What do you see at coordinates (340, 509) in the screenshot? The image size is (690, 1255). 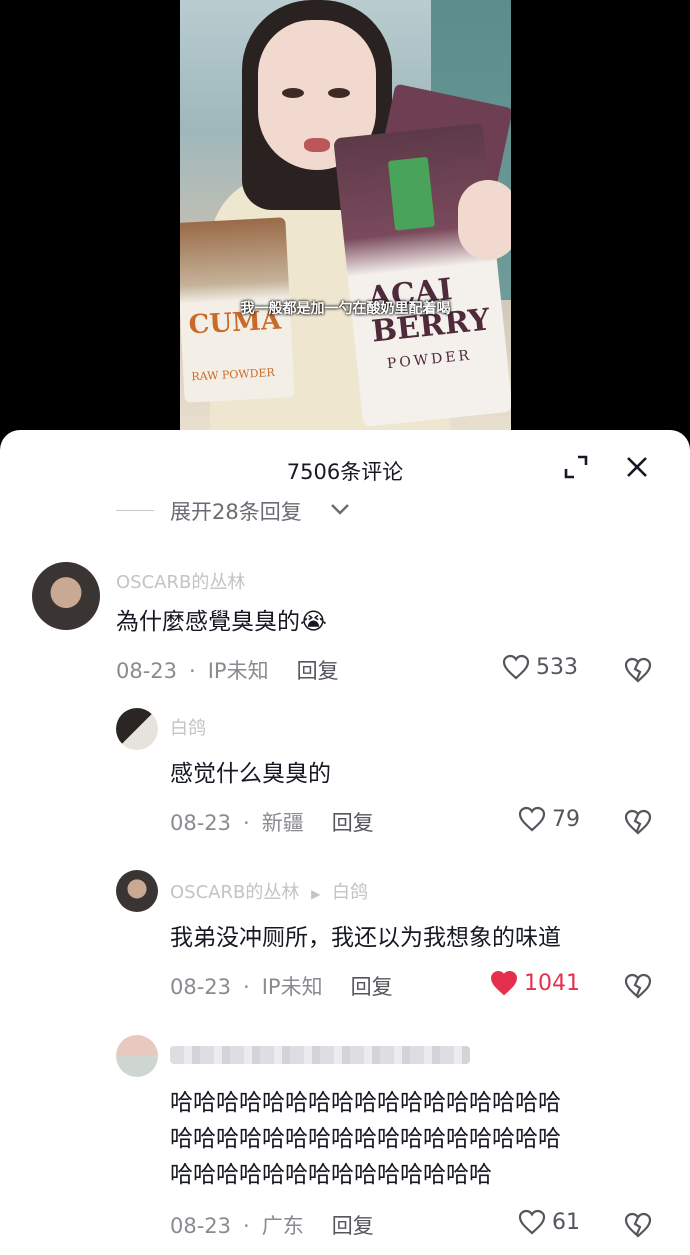 I see `chevron-down-icon` at bounding box center [340, 509].